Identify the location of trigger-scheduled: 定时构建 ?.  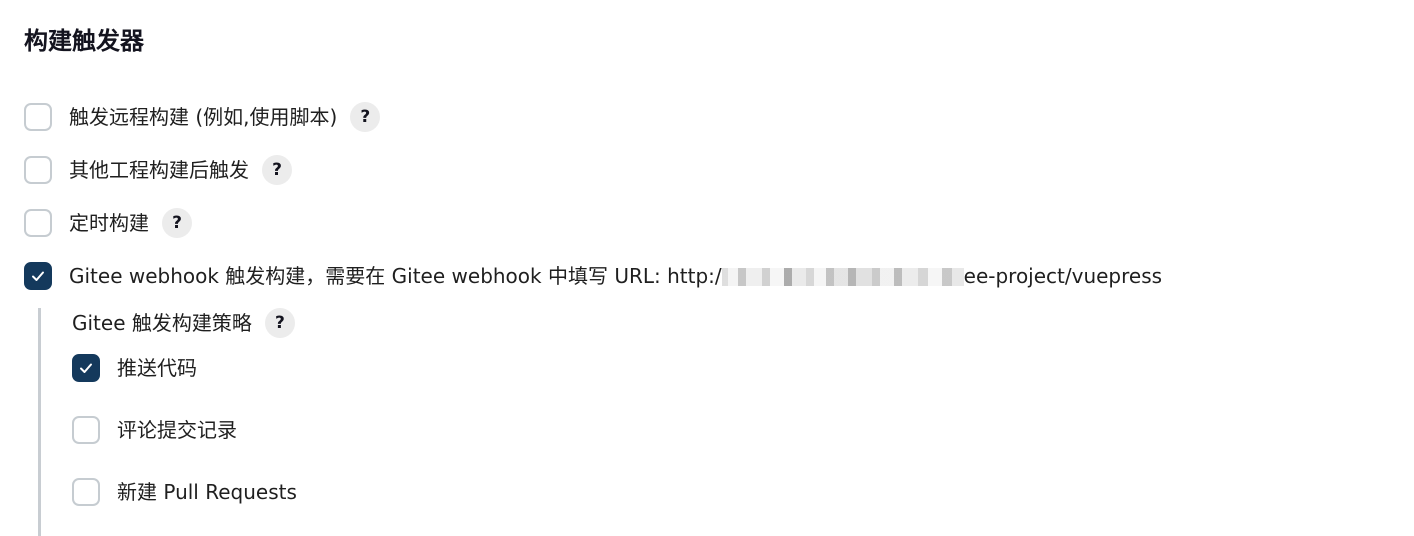
(108, 223).